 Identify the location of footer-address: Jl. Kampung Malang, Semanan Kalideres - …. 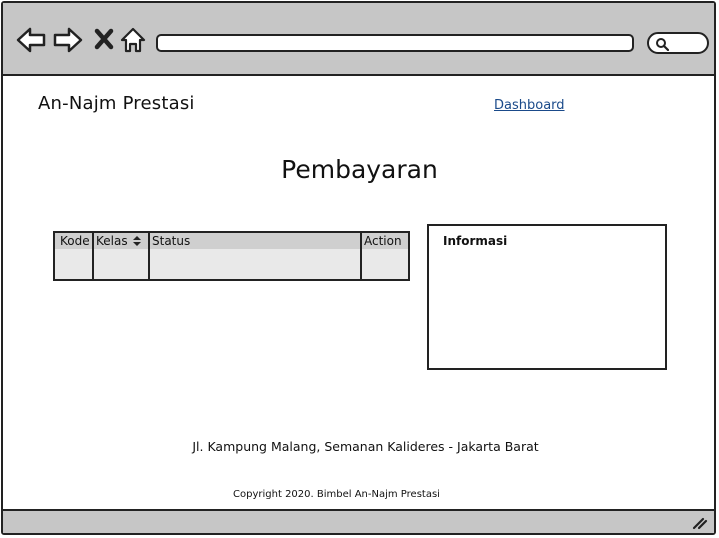
(365, 446).